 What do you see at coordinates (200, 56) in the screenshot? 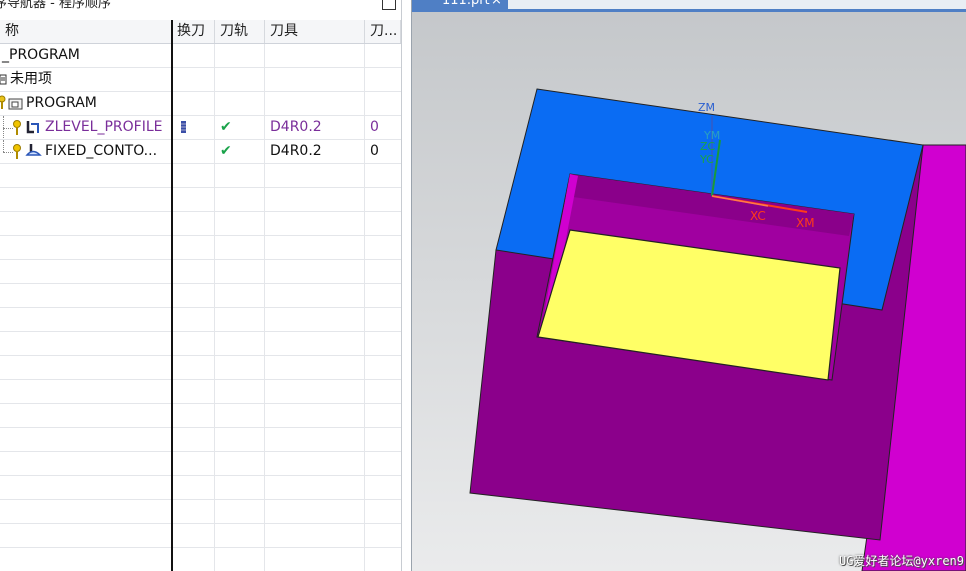
I see `row-program-root: _PROGRAM` at bounding box center [200, 56].